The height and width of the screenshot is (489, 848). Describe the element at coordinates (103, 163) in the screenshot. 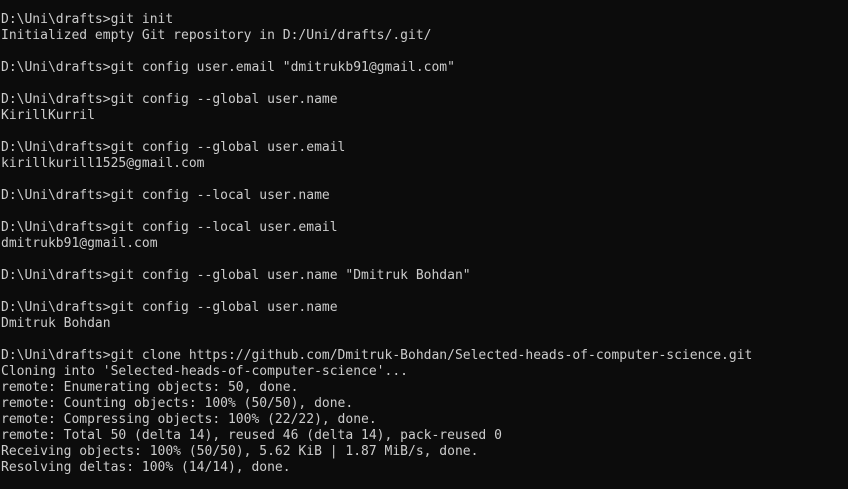

I see `terminal-line: kirillkurill1525@gmail.com` at that location.